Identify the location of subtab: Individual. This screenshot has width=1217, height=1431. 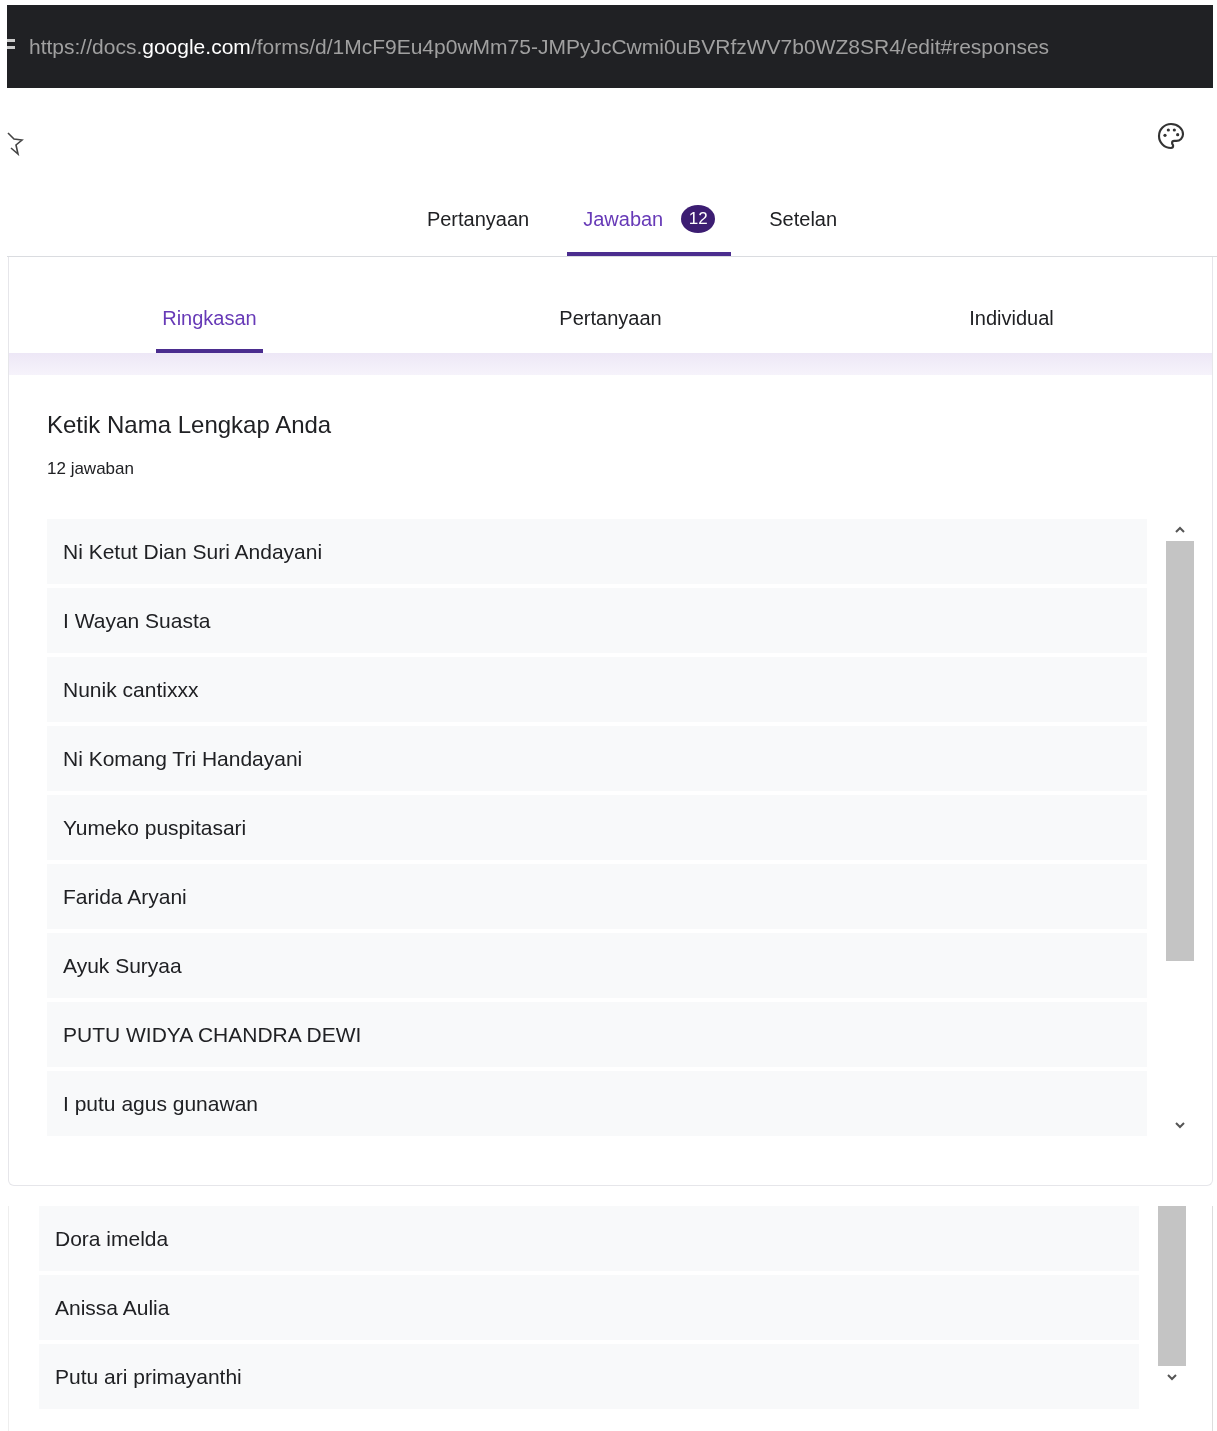
(1011, 305).